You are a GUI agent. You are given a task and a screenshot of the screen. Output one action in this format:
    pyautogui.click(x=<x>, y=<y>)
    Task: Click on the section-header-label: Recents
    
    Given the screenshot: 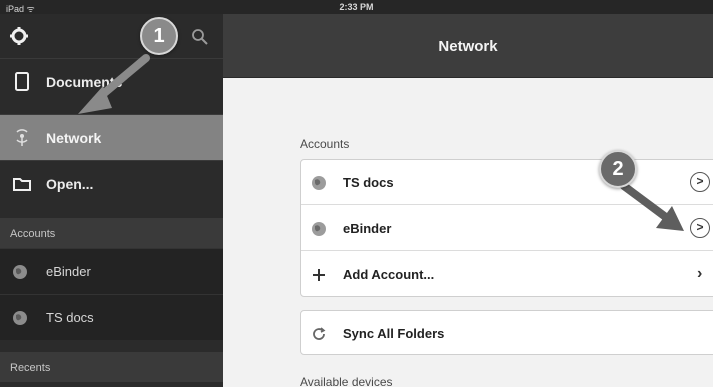 What is the action you would take?
    pyautogui.click(x=30, y=368)
    